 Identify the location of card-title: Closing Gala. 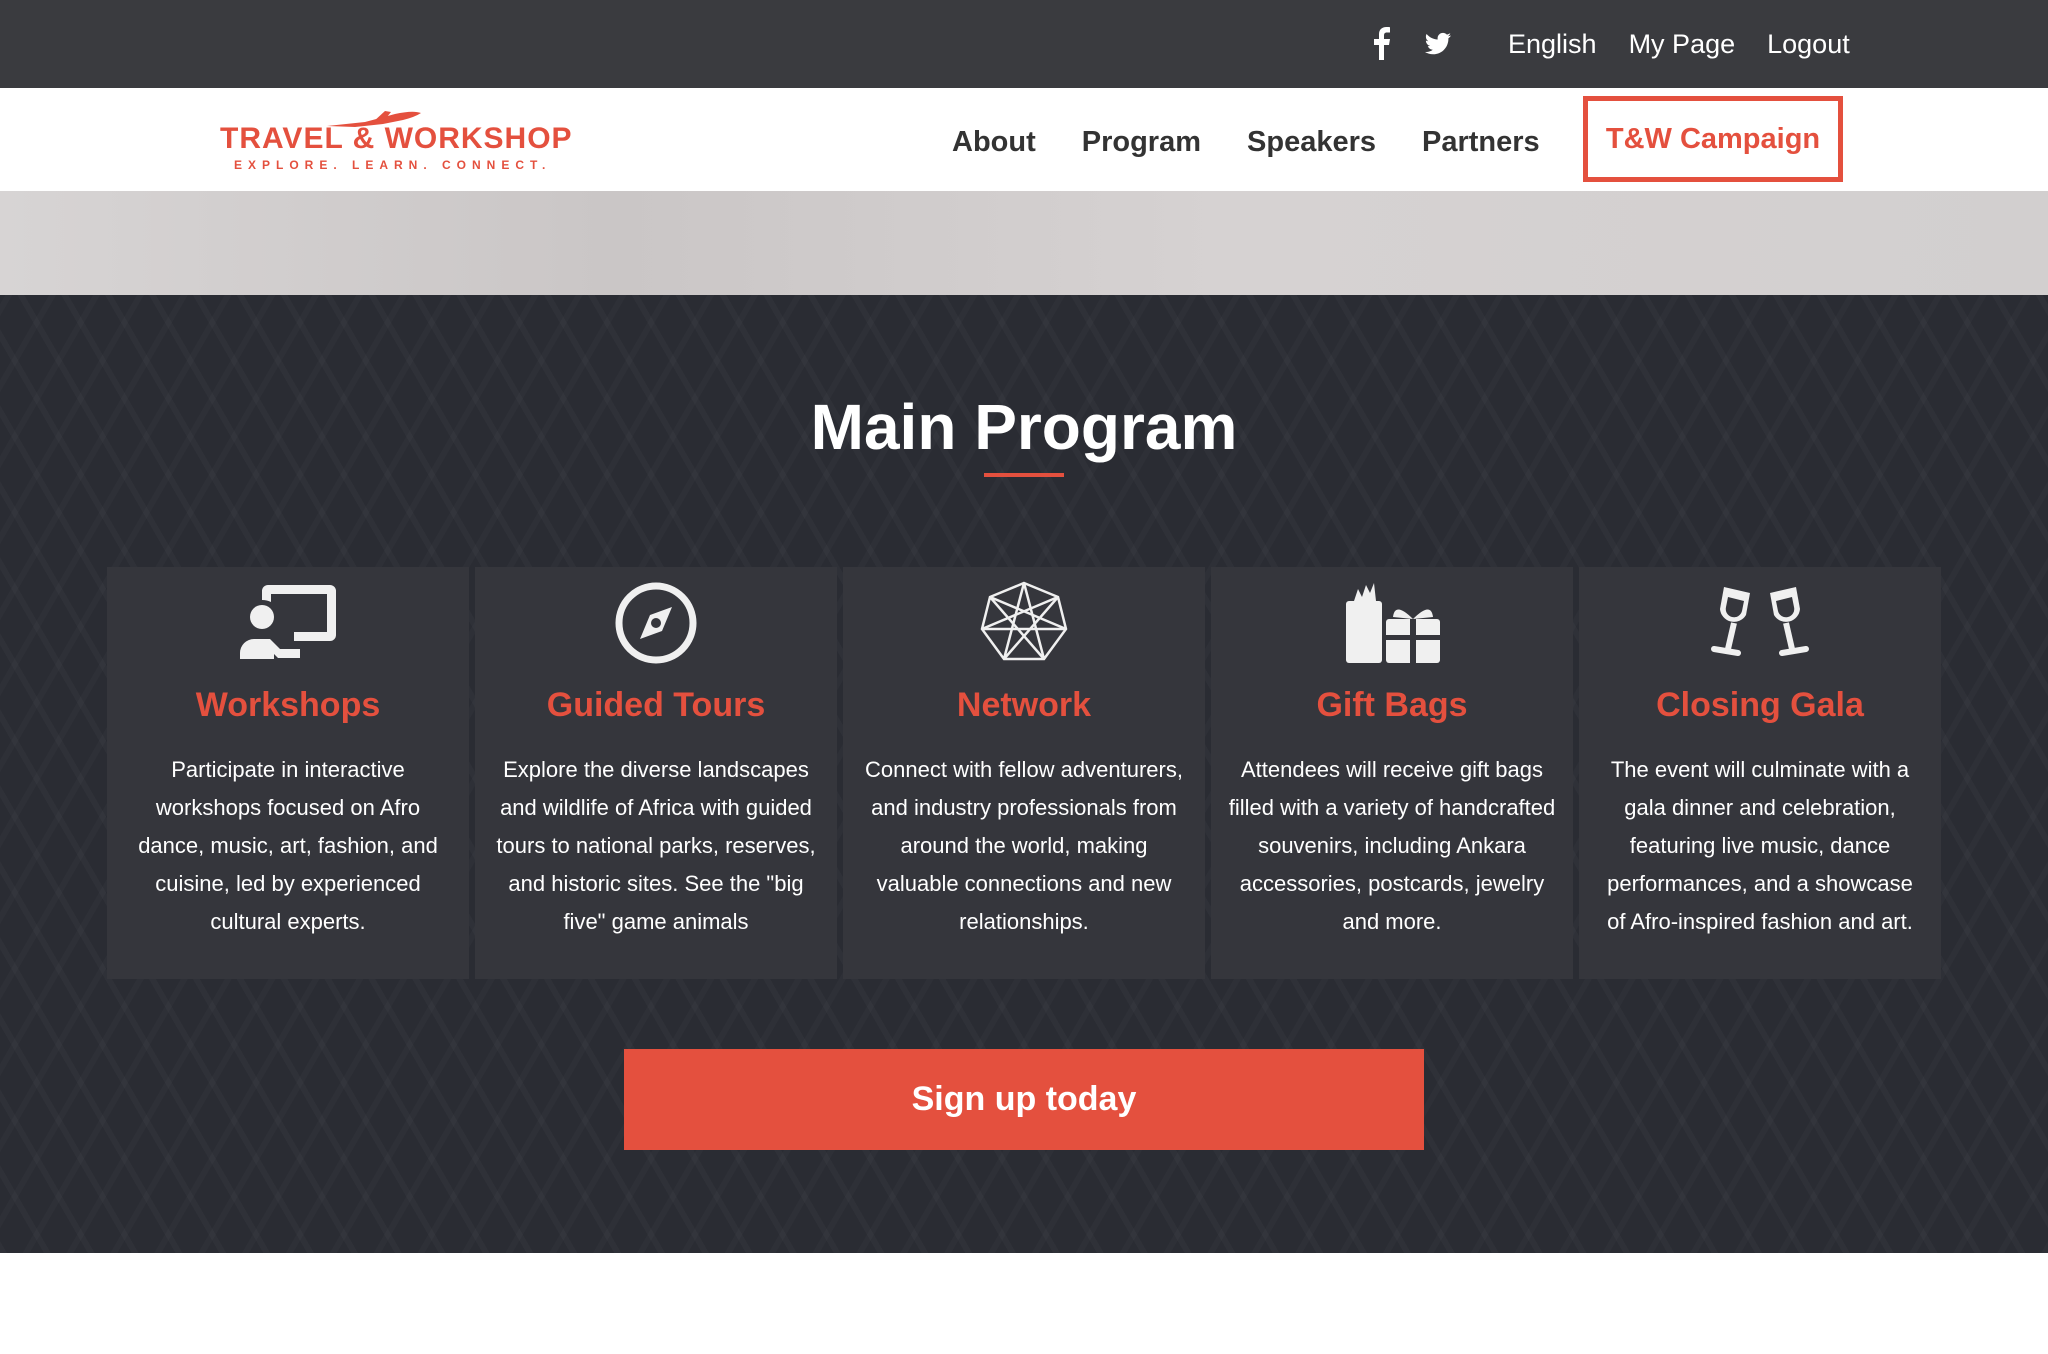
(1760, 705).